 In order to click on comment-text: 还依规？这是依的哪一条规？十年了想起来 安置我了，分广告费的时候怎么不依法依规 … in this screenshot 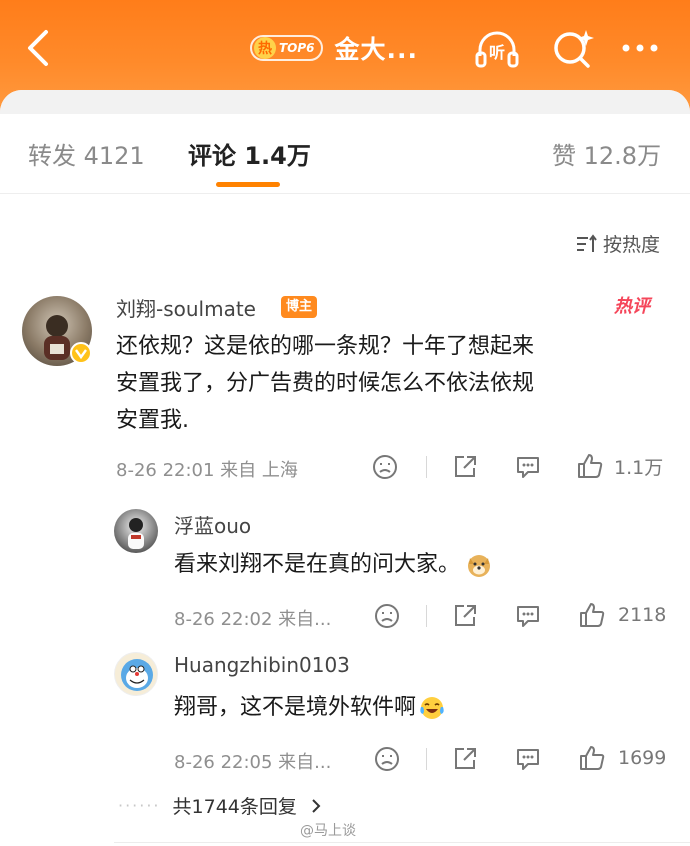, I will do `click(396, 383)`.